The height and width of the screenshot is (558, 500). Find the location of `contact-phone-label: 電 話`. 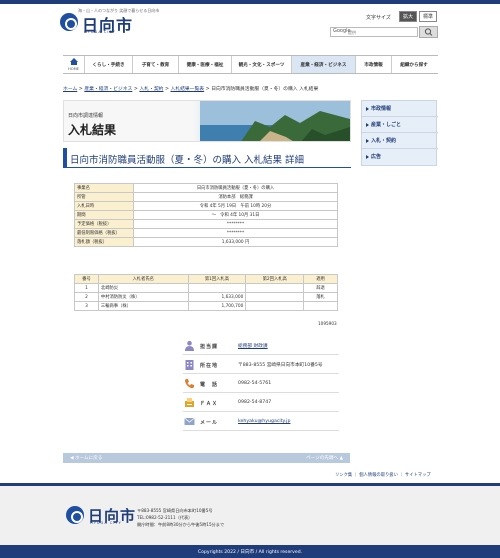

contact-phone-label: 電 話 is located at coordinates (209, 385).